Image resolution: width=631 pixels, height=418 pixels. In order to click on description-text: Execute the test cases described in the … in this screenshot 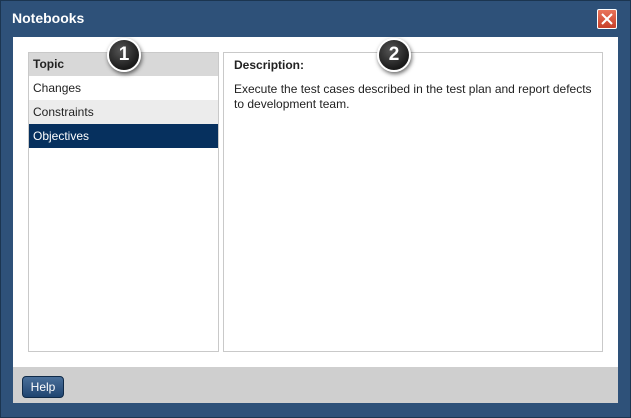, I will do `click(413, 96)`.